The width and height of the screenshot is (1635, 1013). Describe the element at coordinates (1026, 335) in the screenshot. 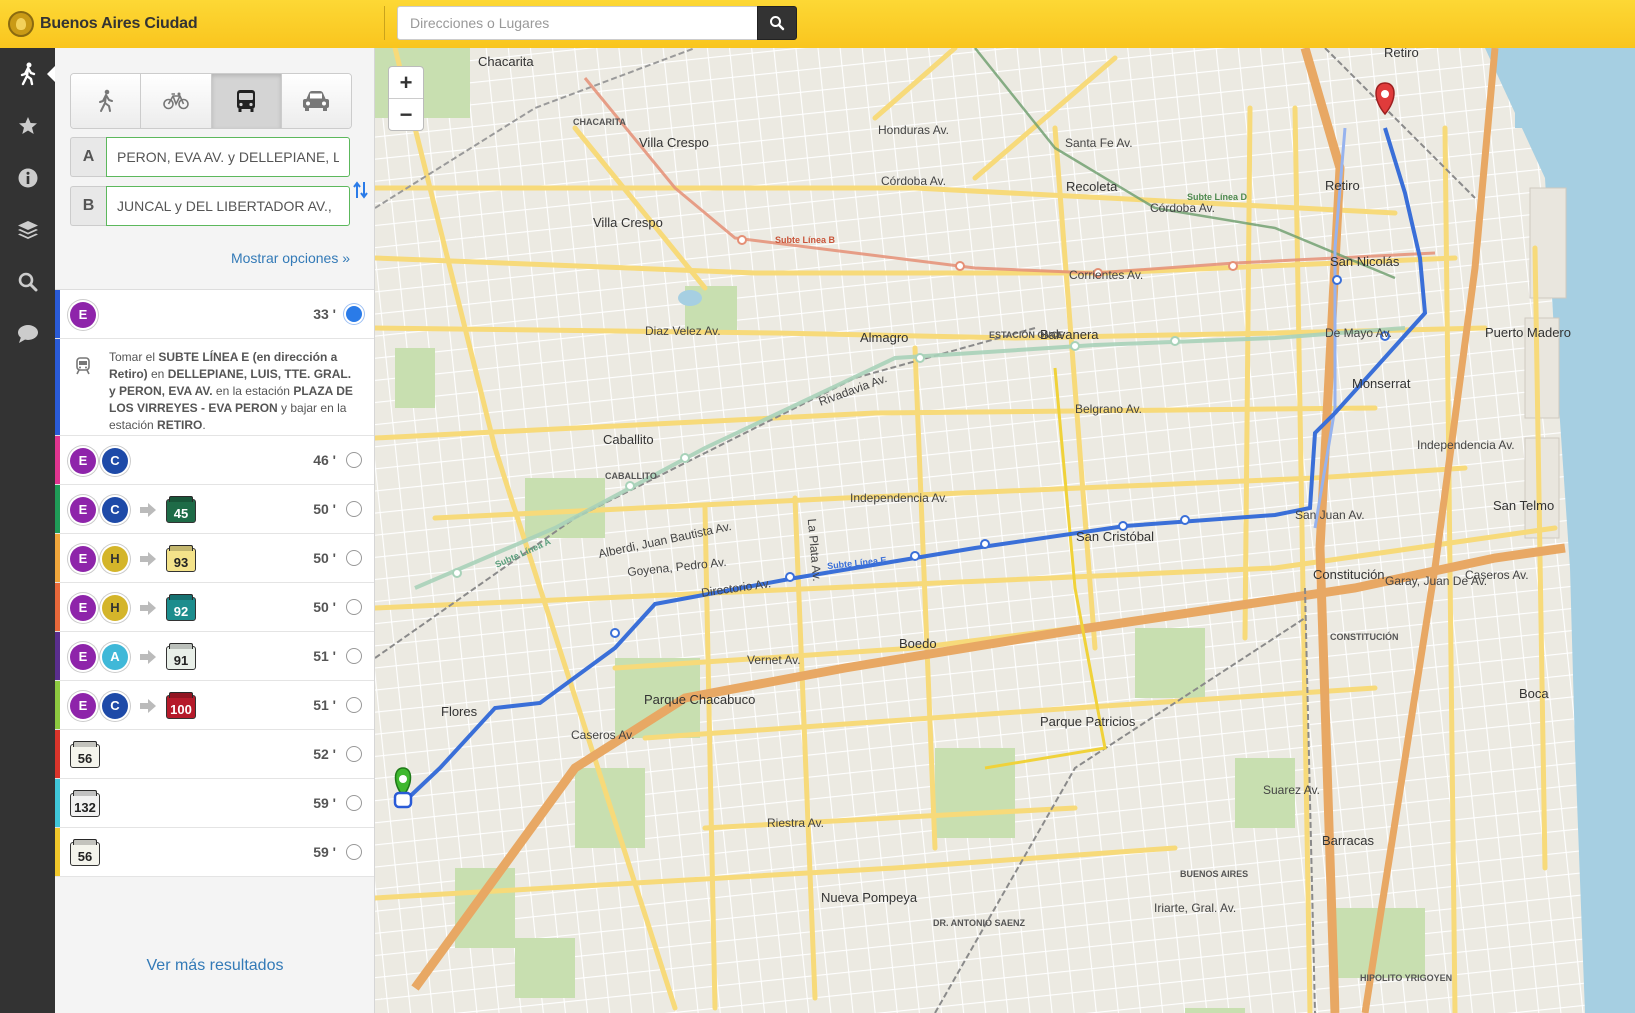

I see `map-label-estacion-once: ESTACIÓN ONCE` at that location.